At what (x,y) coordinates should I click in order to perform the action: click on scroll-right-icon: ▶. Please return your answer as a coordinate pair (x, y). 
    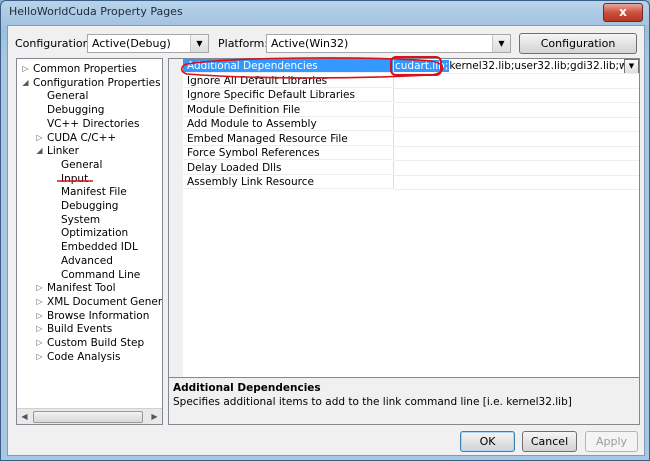
    Looking at the image, I should click on (154, 416).